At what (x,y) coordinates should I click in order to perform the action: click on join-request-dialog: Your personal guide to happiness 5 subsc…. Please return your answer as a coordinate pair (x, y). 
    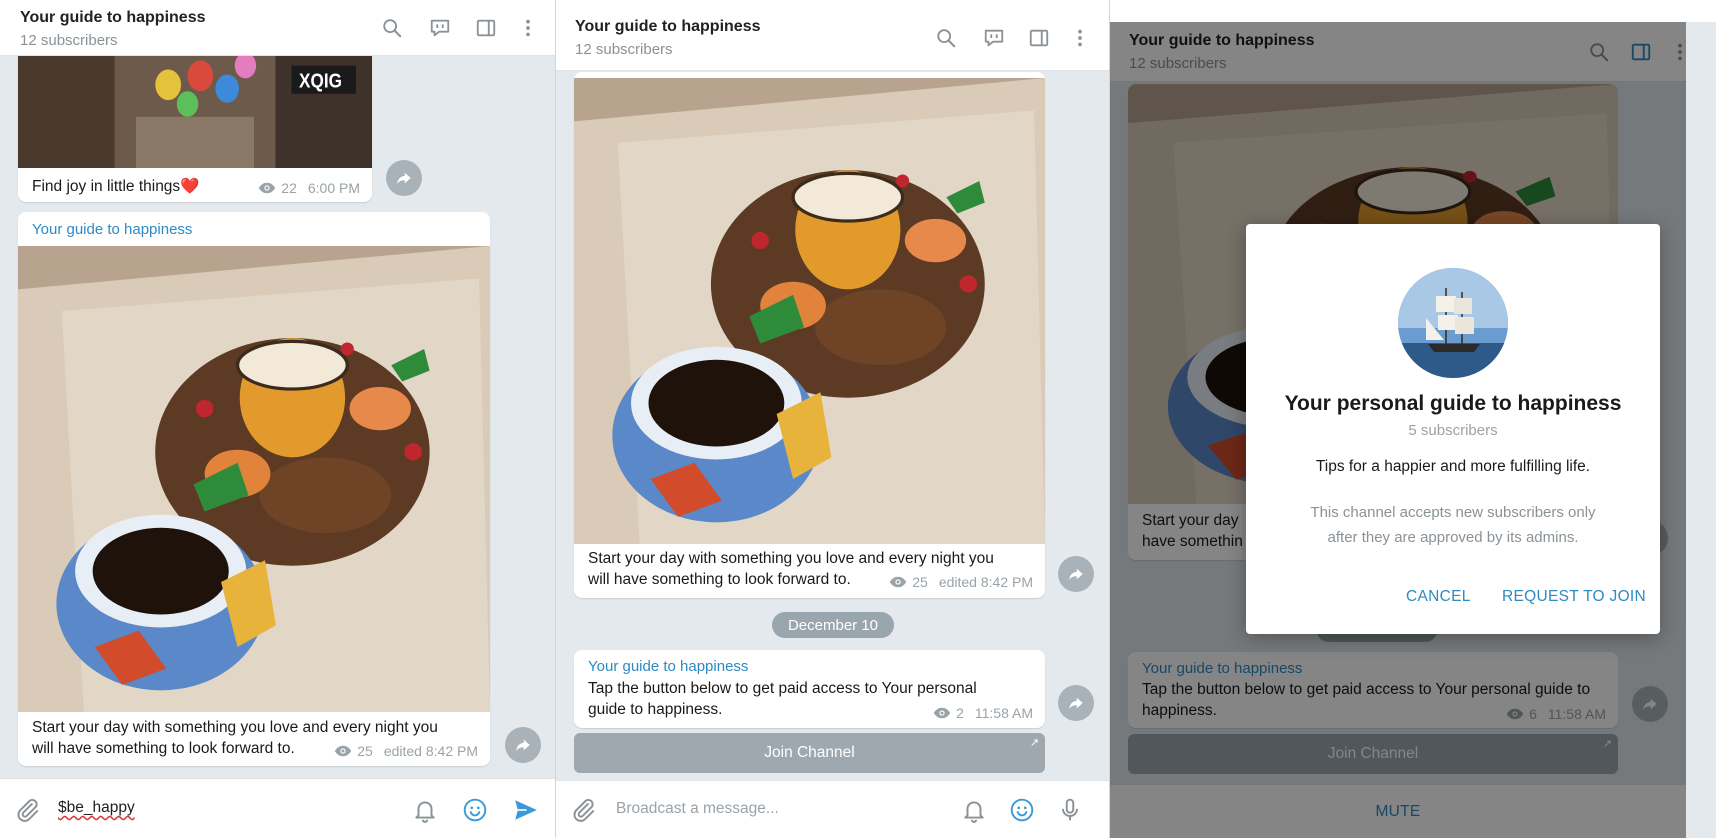
    Looking at the image, I should click on (1453, 429).